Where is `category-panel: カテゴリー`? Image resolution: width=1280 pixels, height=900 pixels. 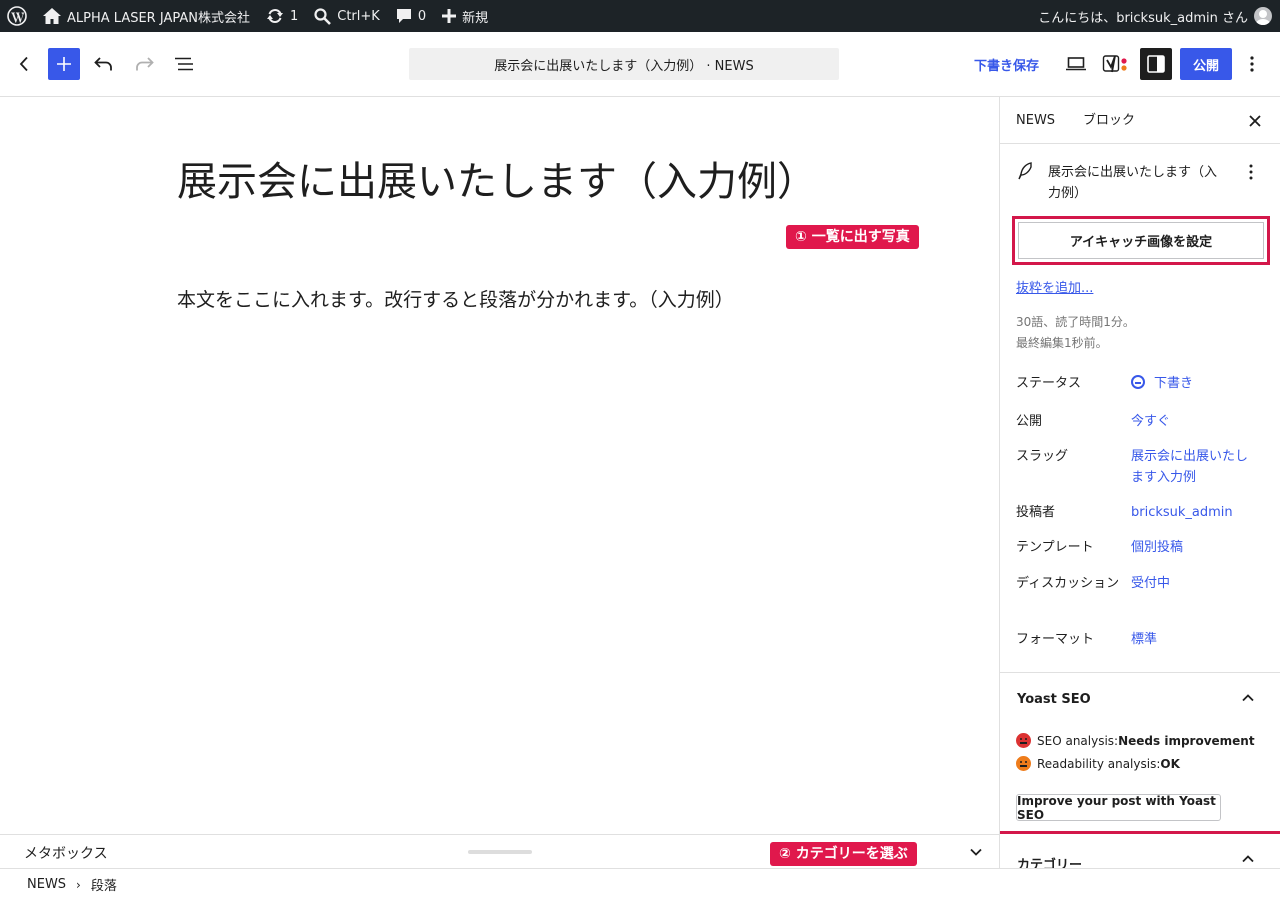 category-panel: カテゴリー is located at coordinates (1140, 851).